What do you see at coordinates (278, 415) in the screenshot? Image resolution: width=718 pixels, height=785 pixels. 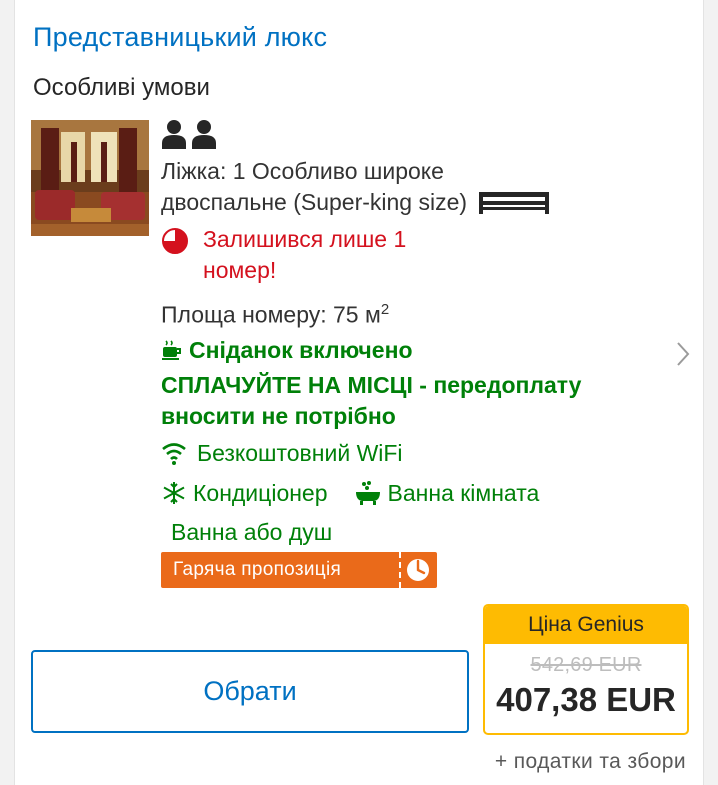 I see `pay-at-property-line-2: вносити не потрібно` at bounding box center [278, 415].